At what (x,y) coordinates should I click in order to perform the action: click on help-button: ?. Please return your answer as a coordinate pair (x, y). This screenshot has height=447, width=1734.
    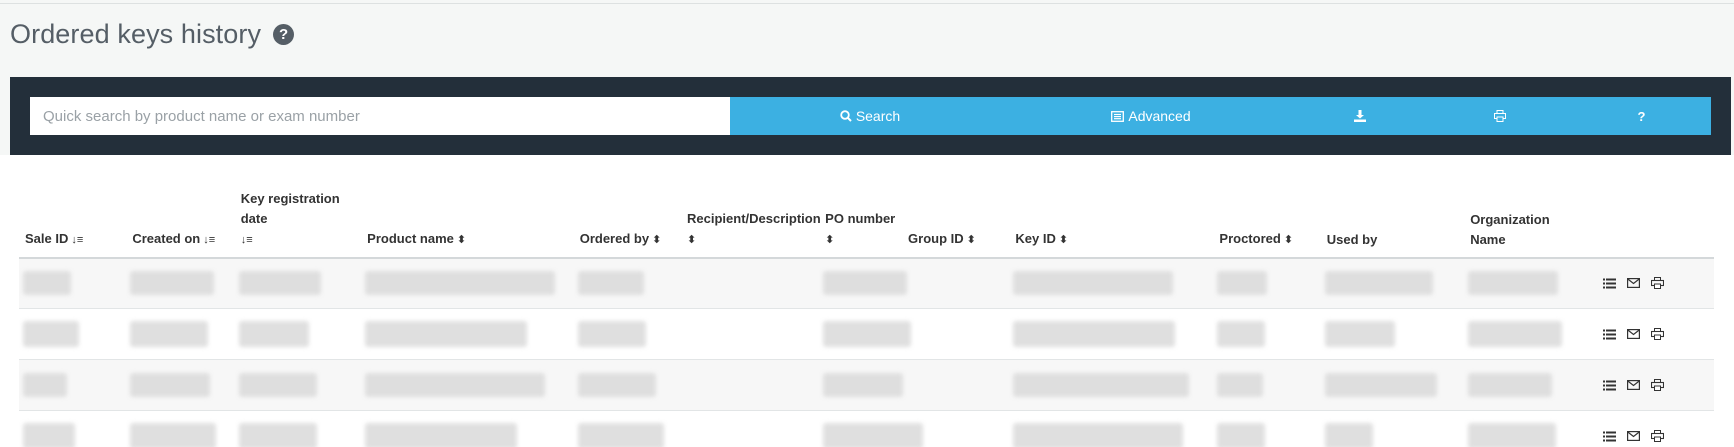
    Looking at the image, I should click on (1641, 116).